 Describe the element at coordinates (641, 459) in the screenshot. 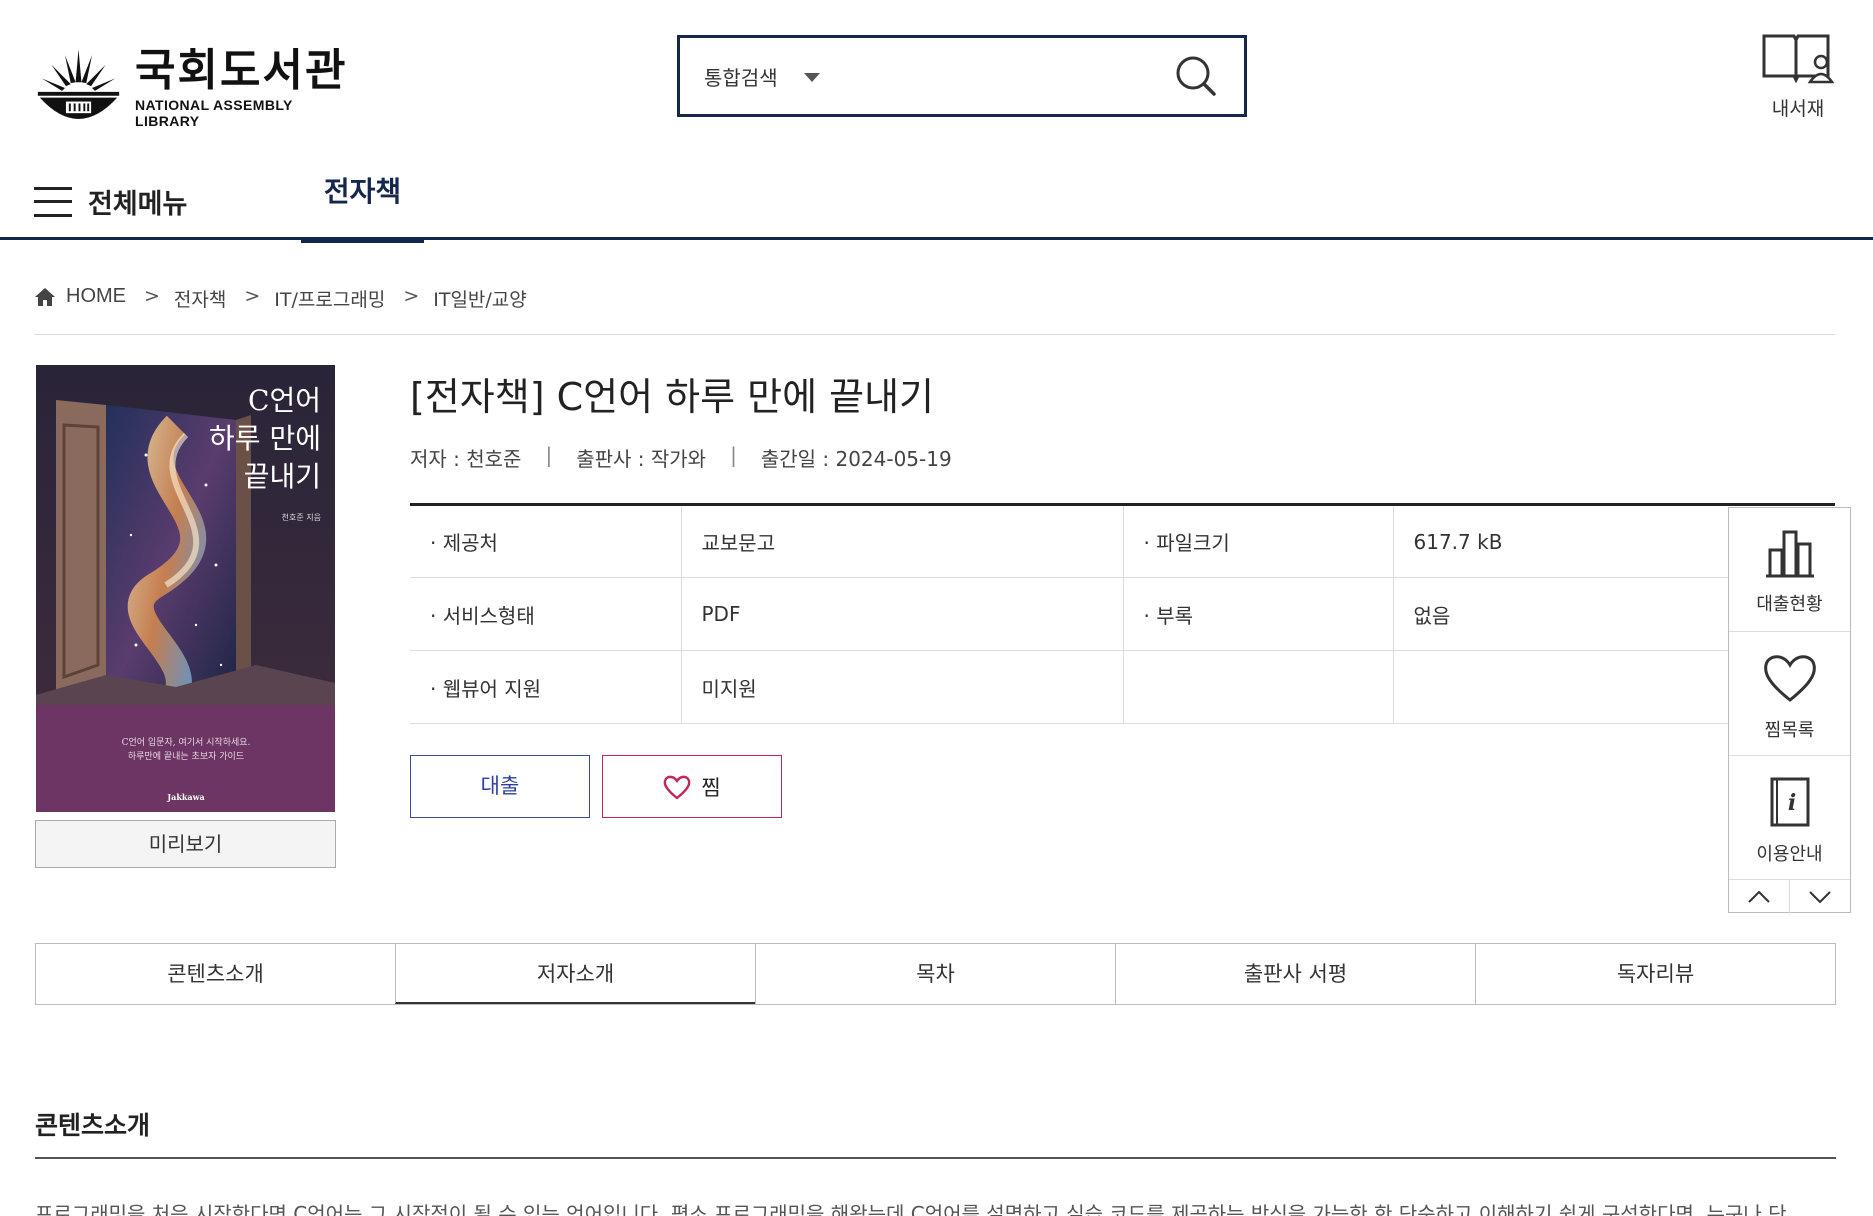

I see `book-publisher: 출판사 : 작가와` at that location.